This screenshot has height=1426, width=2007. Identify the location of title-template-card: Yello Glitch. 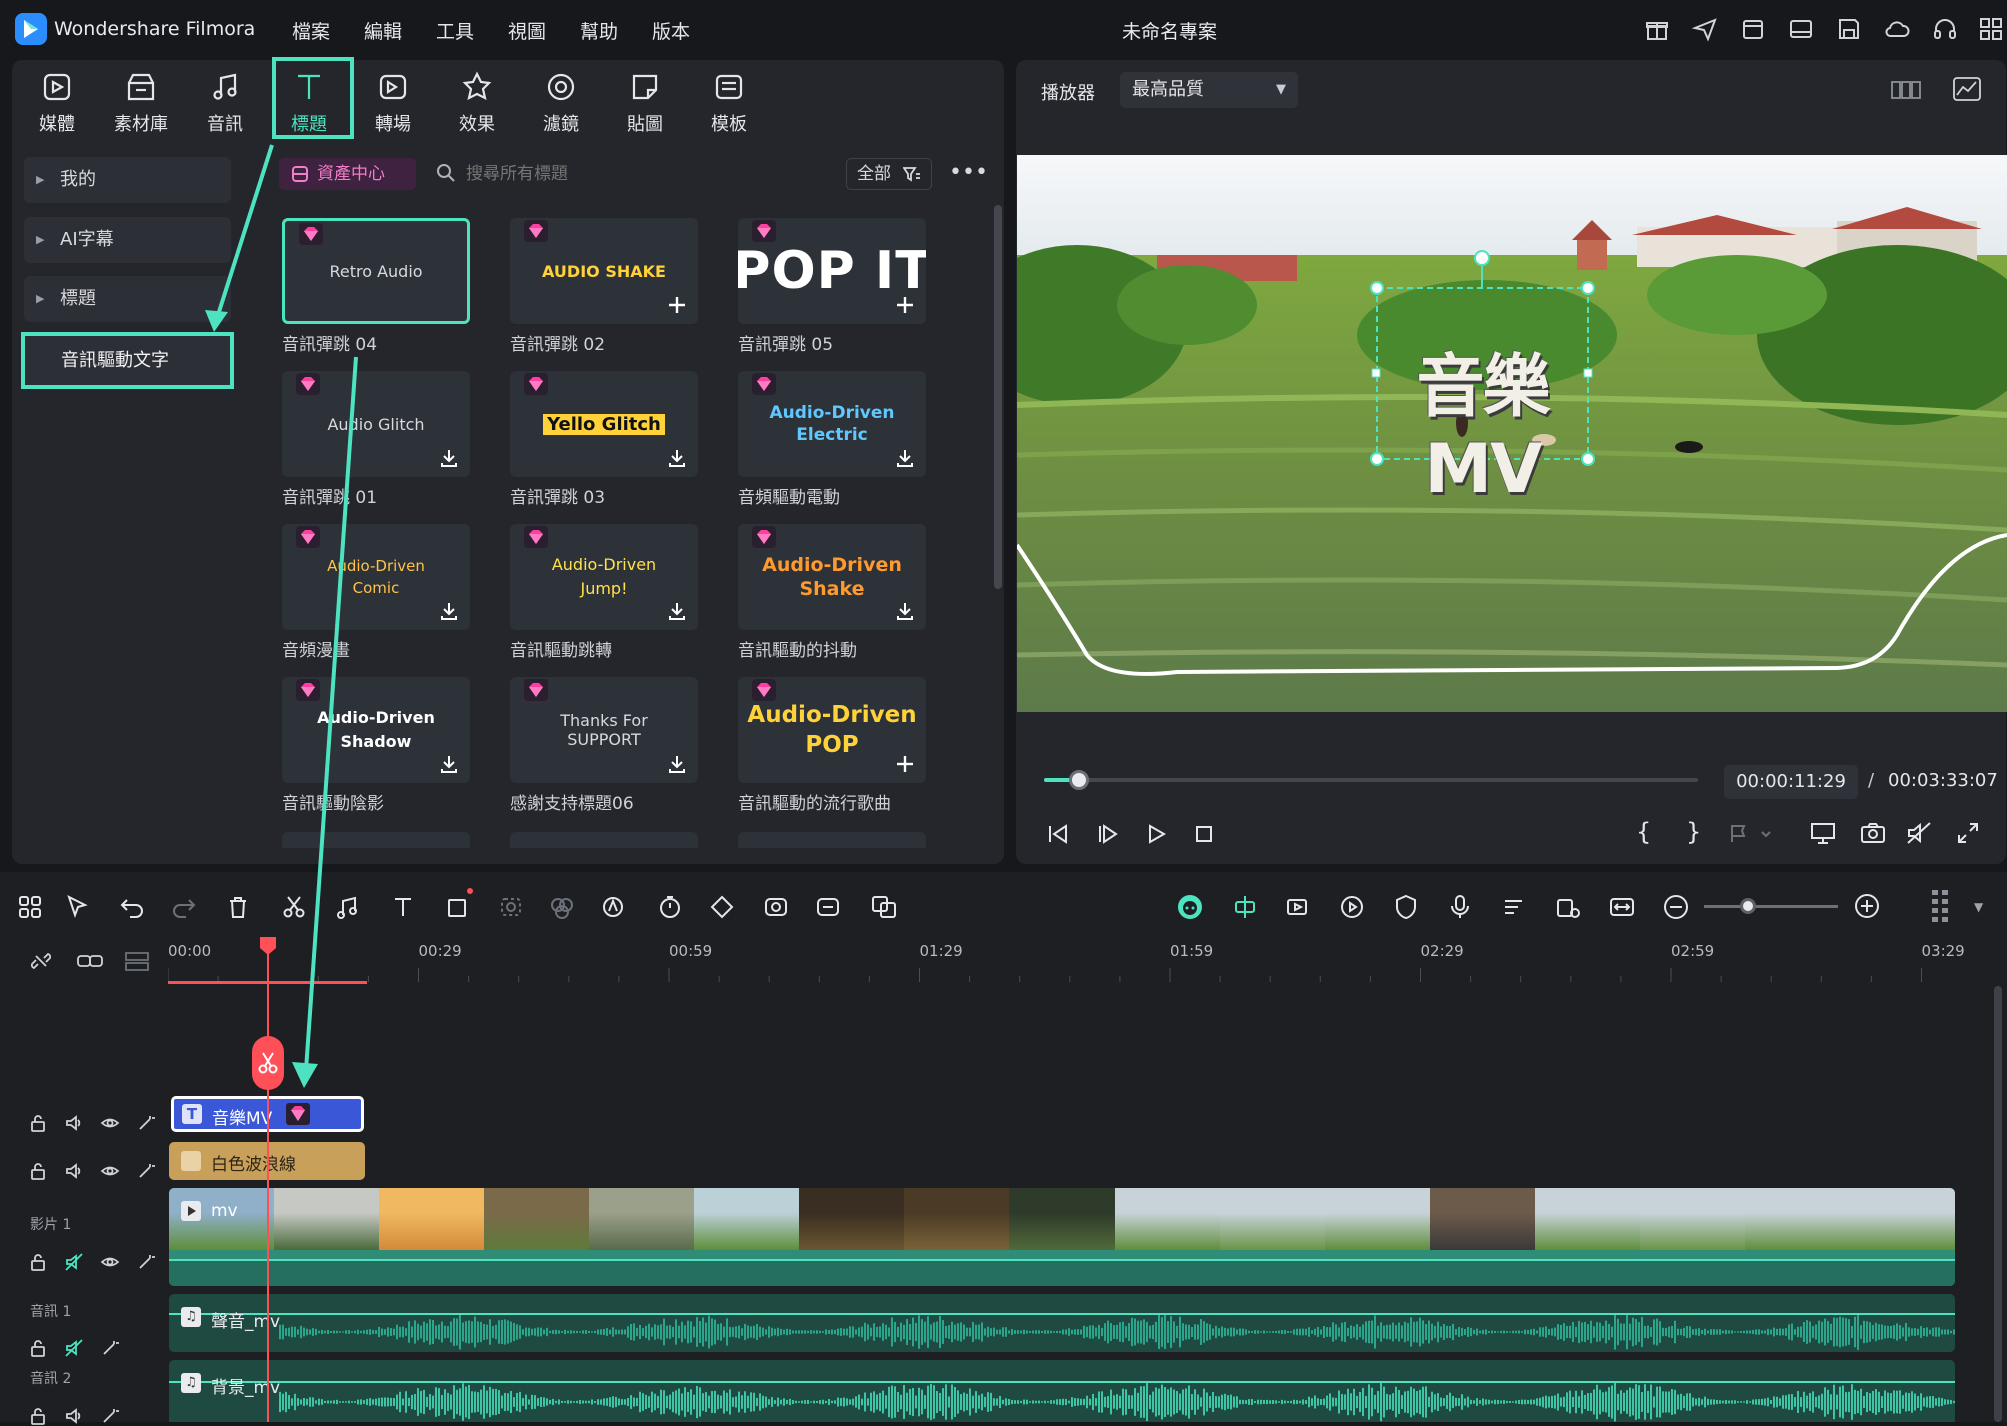
(604, 424).